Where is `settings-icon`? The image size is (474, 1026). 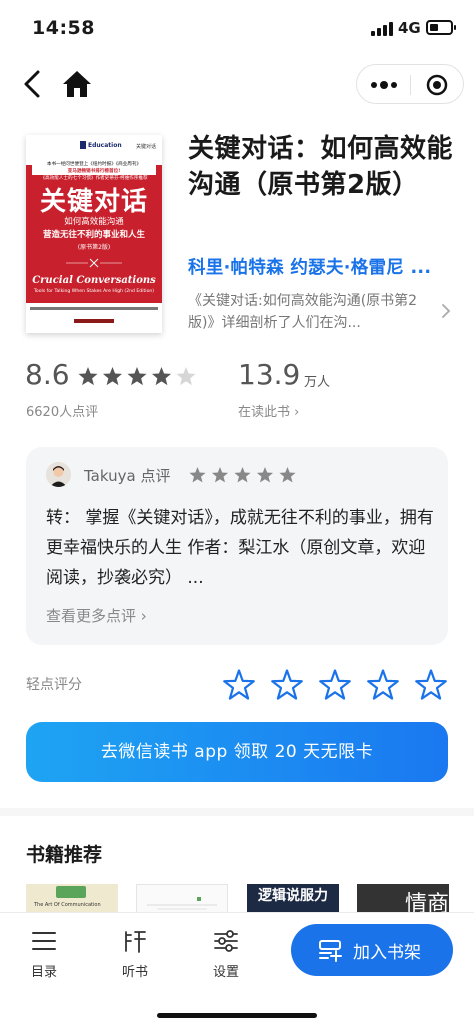 settings-icon is located at coordinates (226, 941).